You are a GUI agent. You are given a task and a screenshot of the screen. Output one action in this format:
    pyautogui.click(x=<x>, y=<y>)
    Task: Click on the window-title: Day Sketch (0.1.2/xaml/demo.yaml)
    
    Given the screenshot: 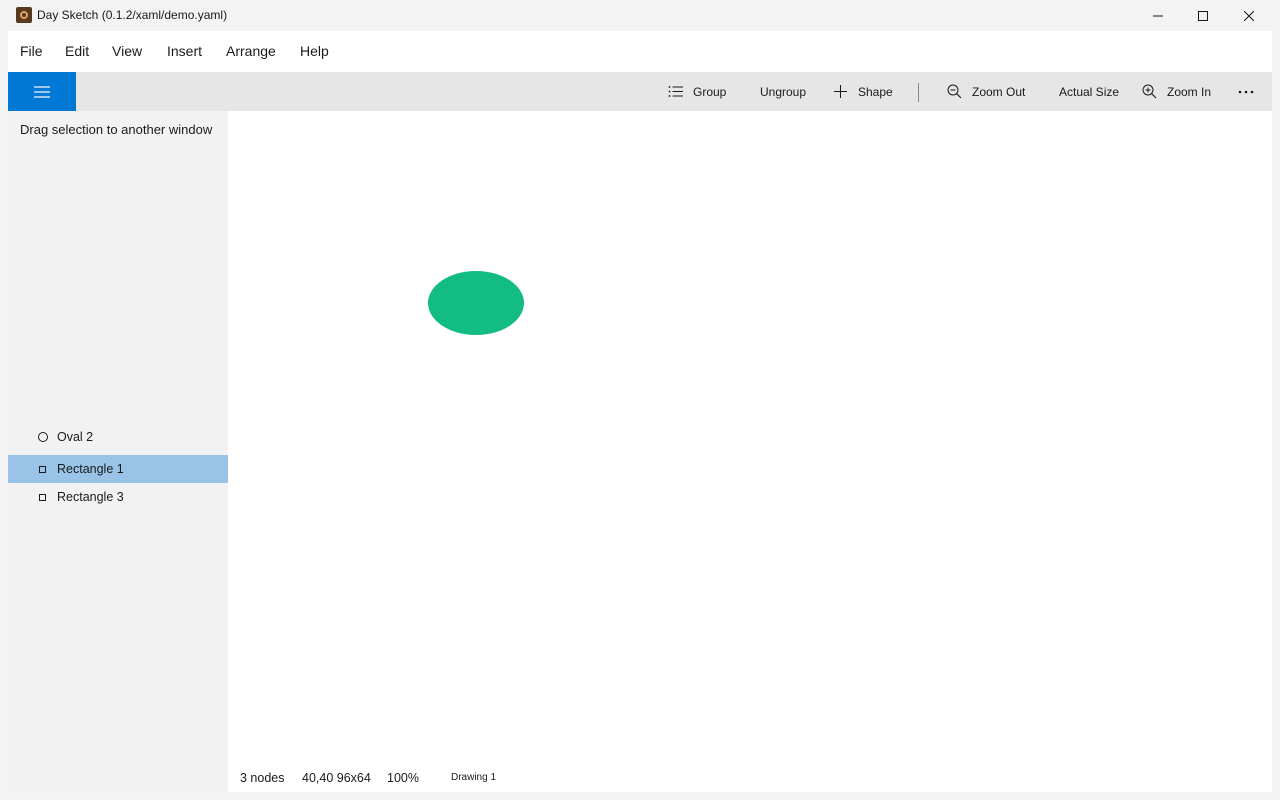 What is the action you would take?
    pyautogui.click(x=132, y=15)
    